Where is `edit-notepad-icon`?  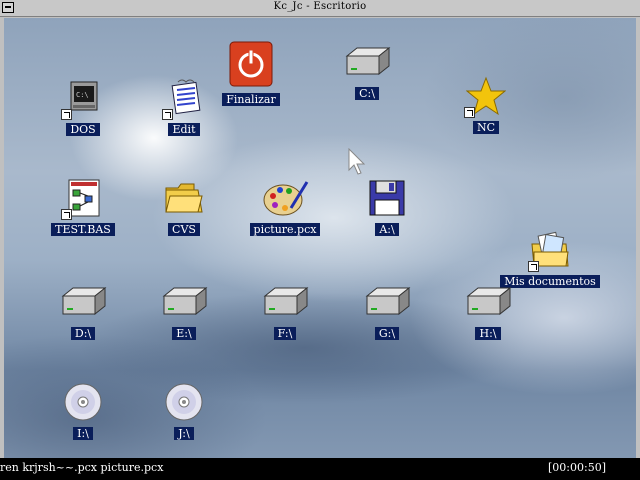 edit-notepad-icon is located at coordinates (183, 99).